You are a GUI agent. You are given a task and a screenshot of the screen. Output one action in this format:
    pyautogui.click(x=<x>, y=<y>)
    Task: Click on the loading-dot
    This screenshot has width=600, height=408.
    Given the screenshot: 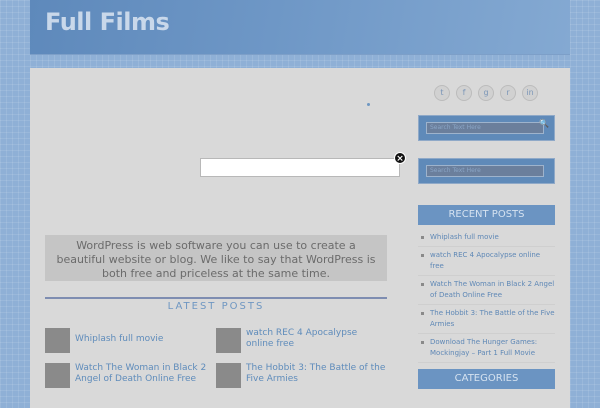 What is the action you would take?
    pyautogui.click(x=368, y=104)
    